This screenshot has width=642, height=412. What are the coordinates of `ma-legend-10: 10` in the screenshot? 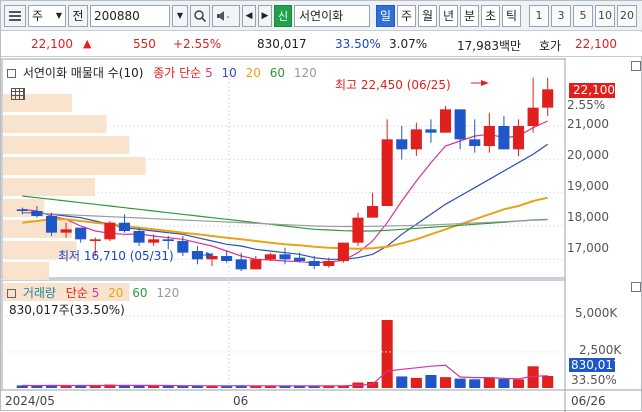 It's located at (229, 73).